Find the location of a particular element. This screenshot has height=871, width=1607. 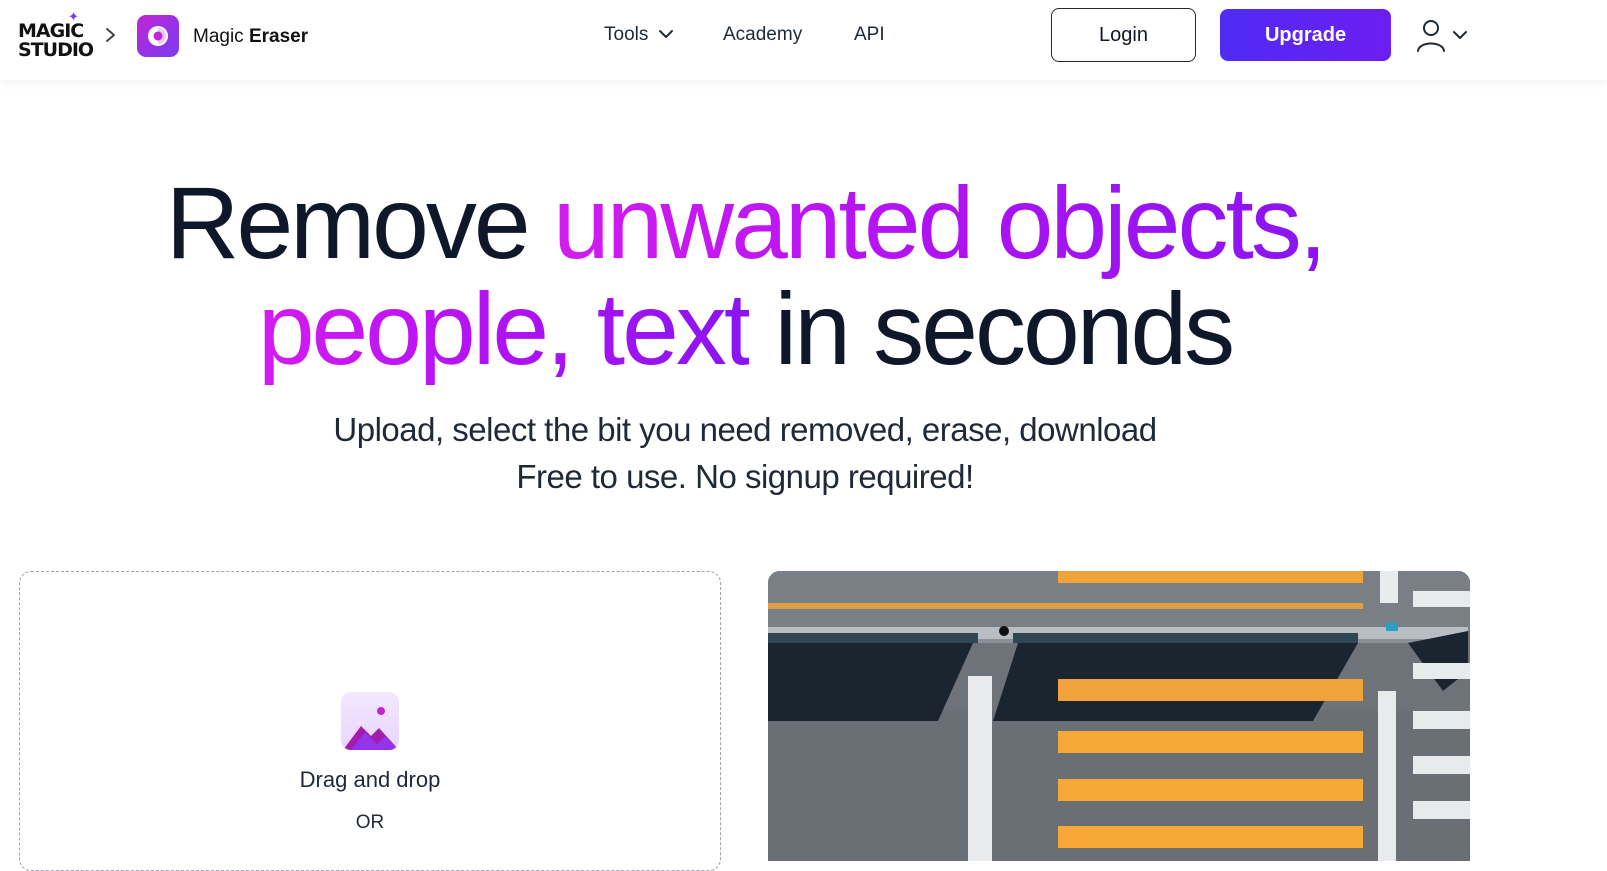

image-upload-icon is located at coordinates (370, 721).